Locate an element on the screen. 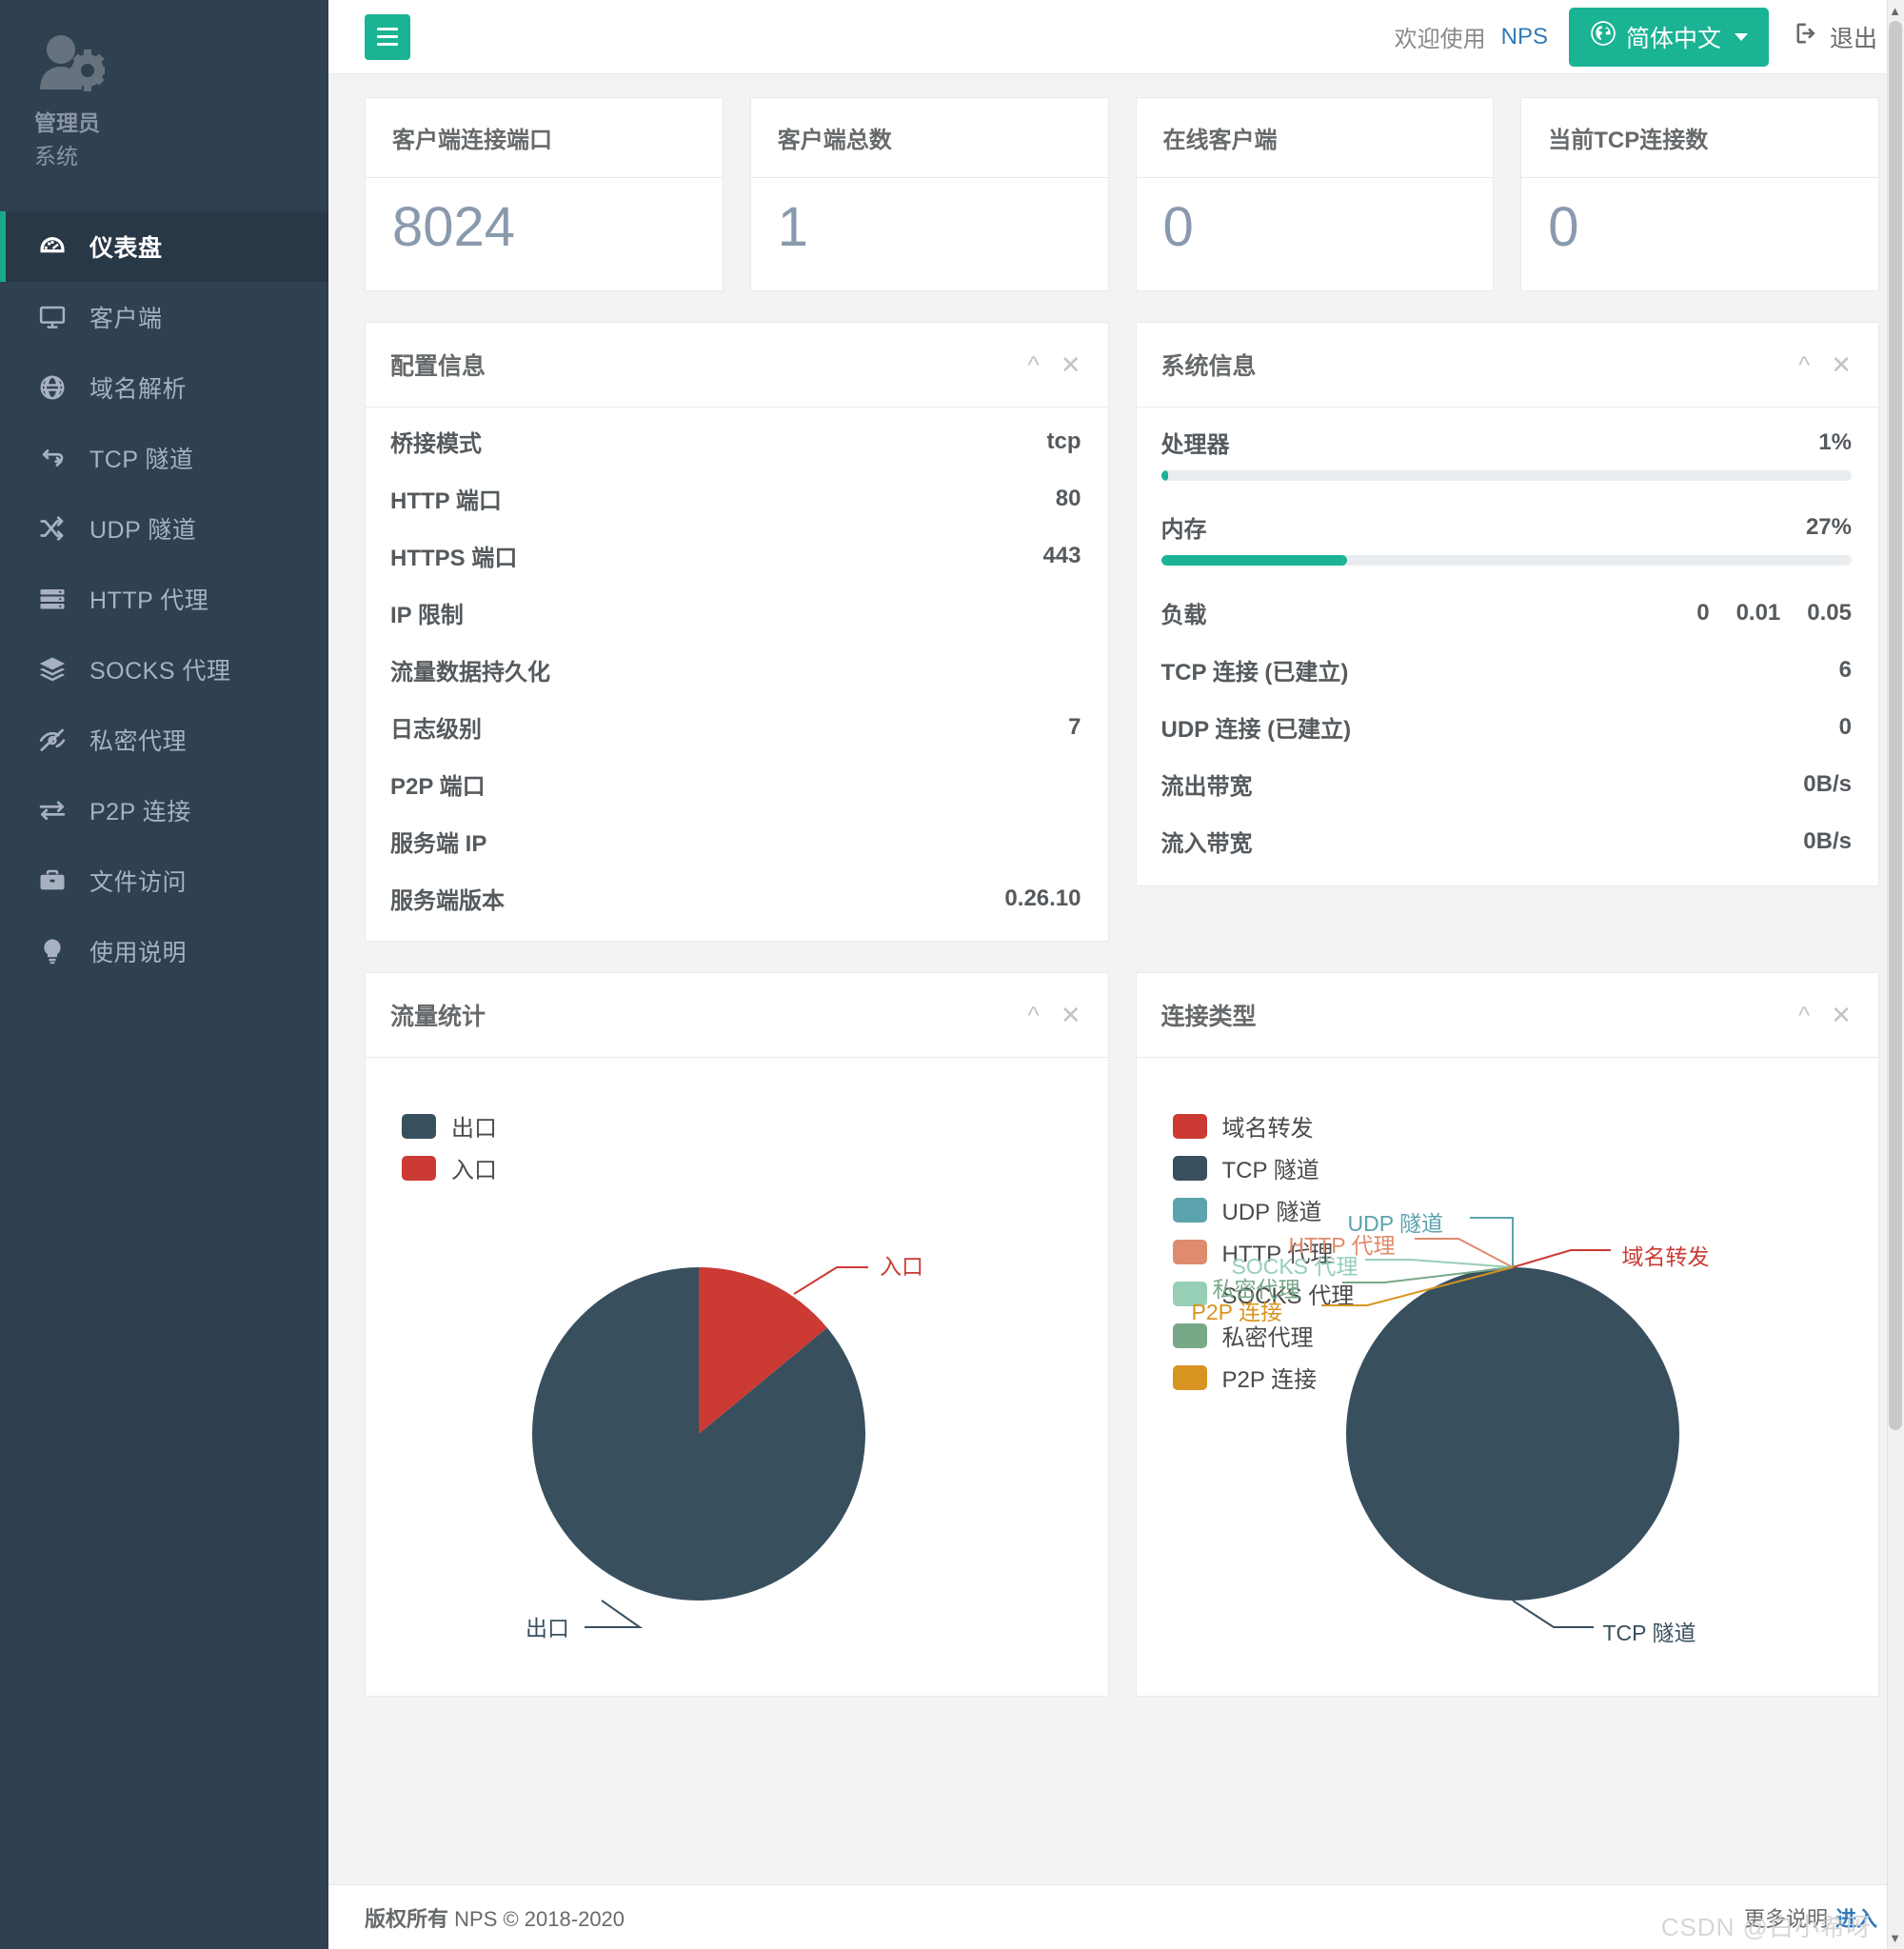 The image size is (1904, 1949). stat-value: 0 is located at coordinates (1563, 227).